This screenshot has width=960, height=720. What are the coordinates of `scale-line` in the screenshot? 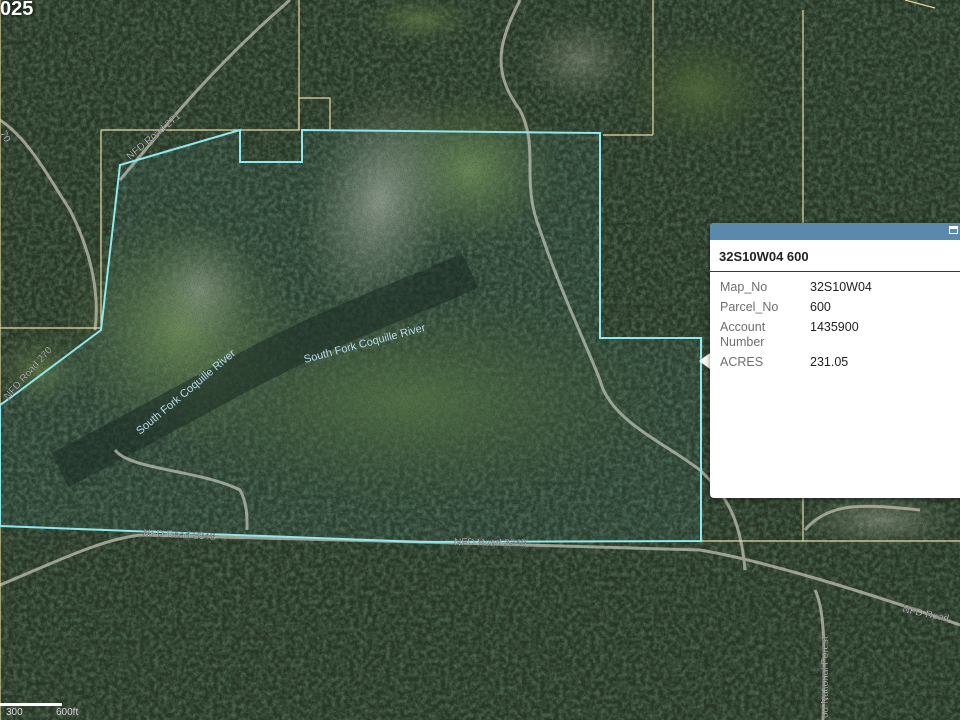 It's located at (31, 704).